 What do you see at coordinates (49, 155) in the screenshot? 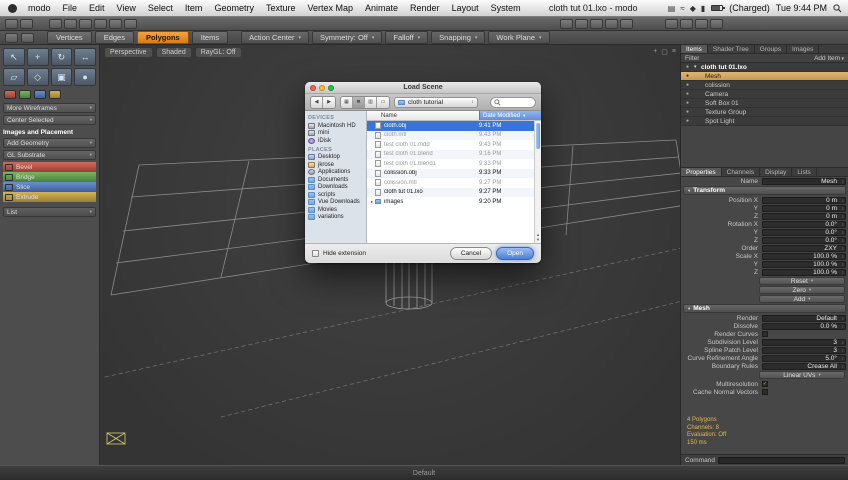
I see `tool-dropdown: GL Substrate` at bounding box center [49, 155].